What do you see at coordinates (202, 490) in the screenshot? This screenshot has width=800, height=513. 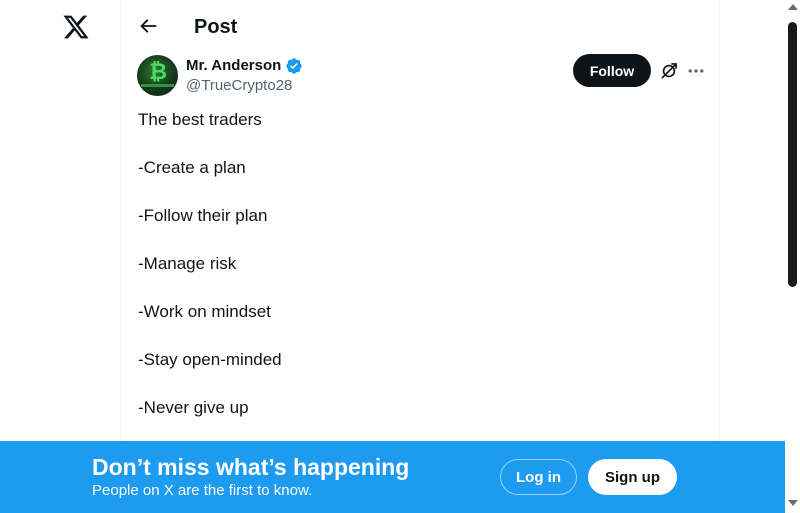 I see `login-prompt-subtitle: People on X are the first to know.` at bounding box center [202, 490].